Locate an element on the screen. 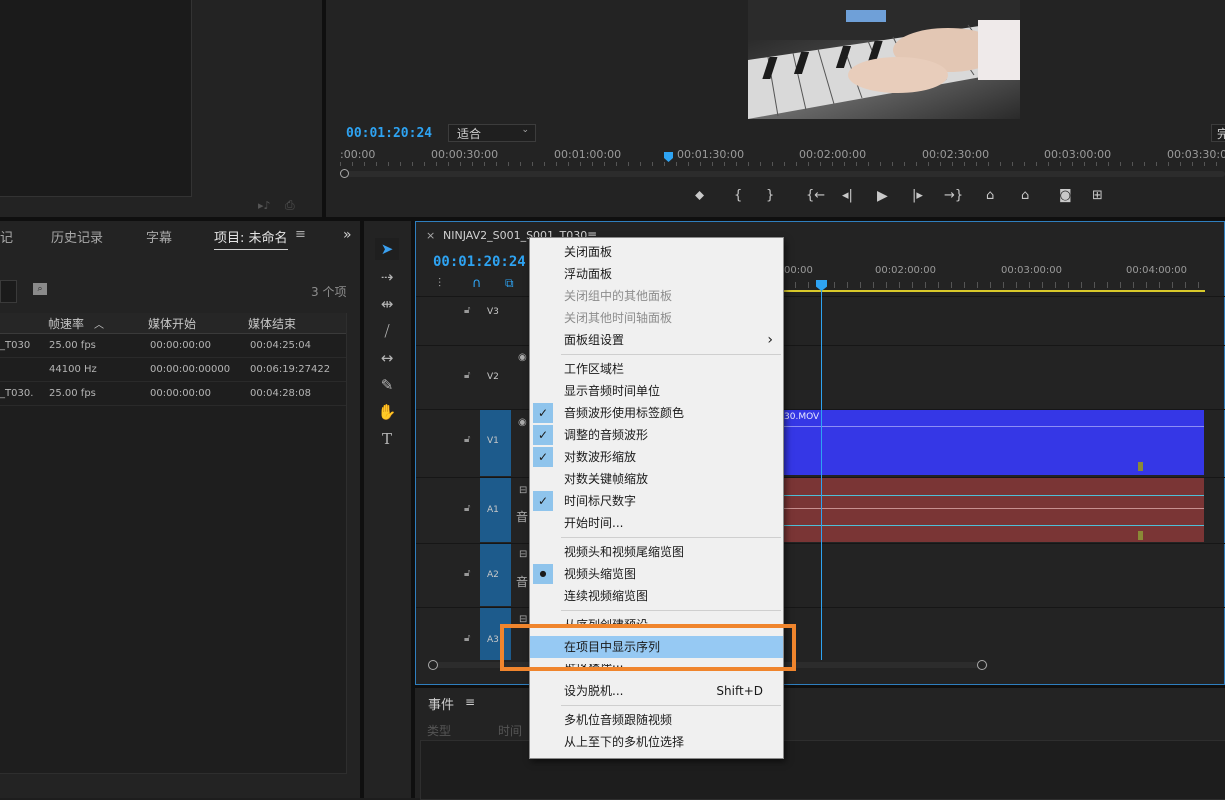 The height and width of the screenshot is (800, 1225). razor-tool-icon: ⧸ is located at coordinates (387, 331).